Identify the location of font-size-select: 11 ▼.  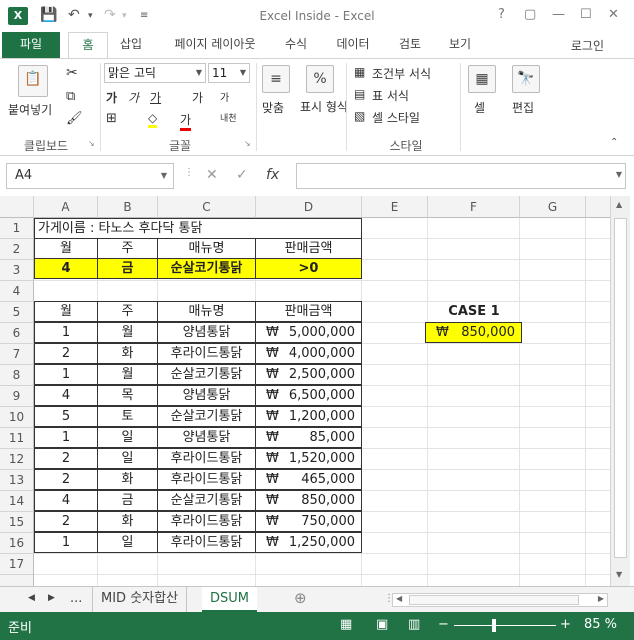
(229, 73).